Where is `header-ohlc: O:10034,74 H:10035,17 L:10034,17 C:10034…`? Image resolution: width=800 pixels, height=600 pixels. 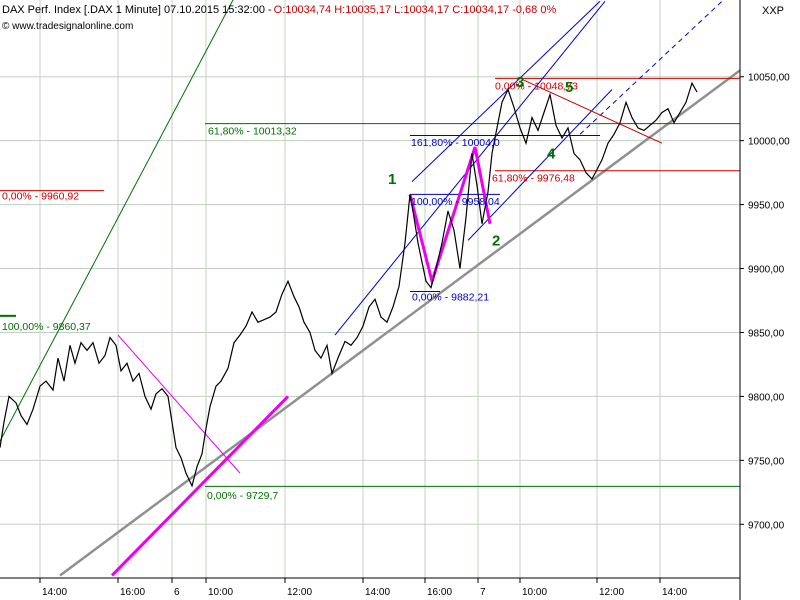 header-ohlc: O:10034,74 H:10035,17 L:10034,17 C:10034… is located at coordinates (415, 10).